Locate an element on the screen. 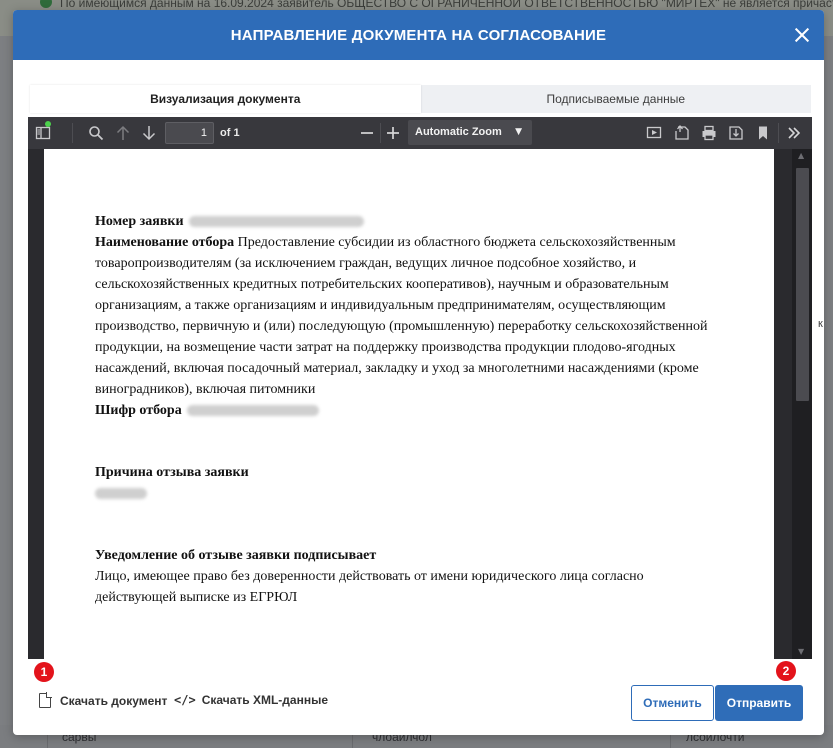 This screenshot has width=833, height=748. zoom-value: Automatic Zoom is located at coordinates (458, 132).